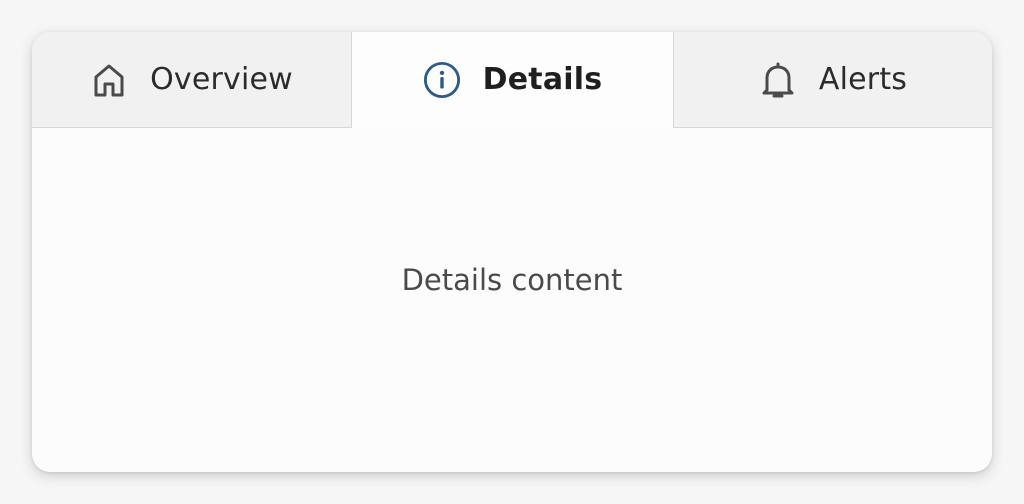  I want to click on tab-alerts: Alerts, so click(832, 80).